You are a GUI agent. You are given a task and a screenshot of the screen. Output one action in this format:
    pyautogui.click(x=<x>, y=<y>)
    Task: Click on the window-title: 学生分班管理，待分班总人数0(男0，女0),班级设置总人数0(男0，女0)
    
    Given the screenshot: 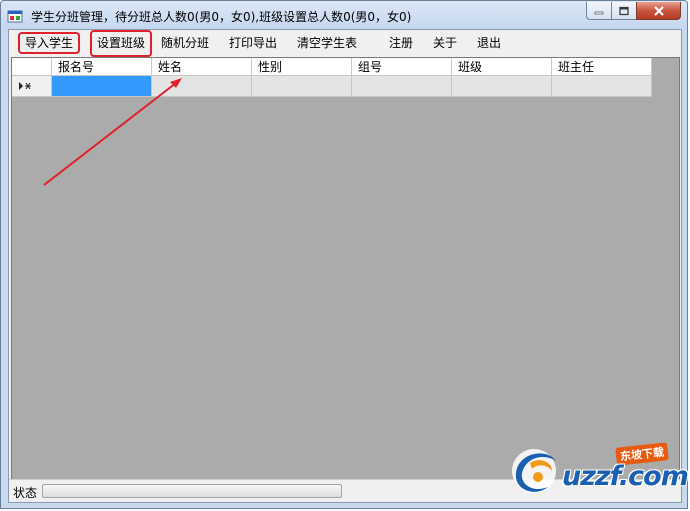 What is the action you would take?
    pyautogui.click(x=221, y=17)
    